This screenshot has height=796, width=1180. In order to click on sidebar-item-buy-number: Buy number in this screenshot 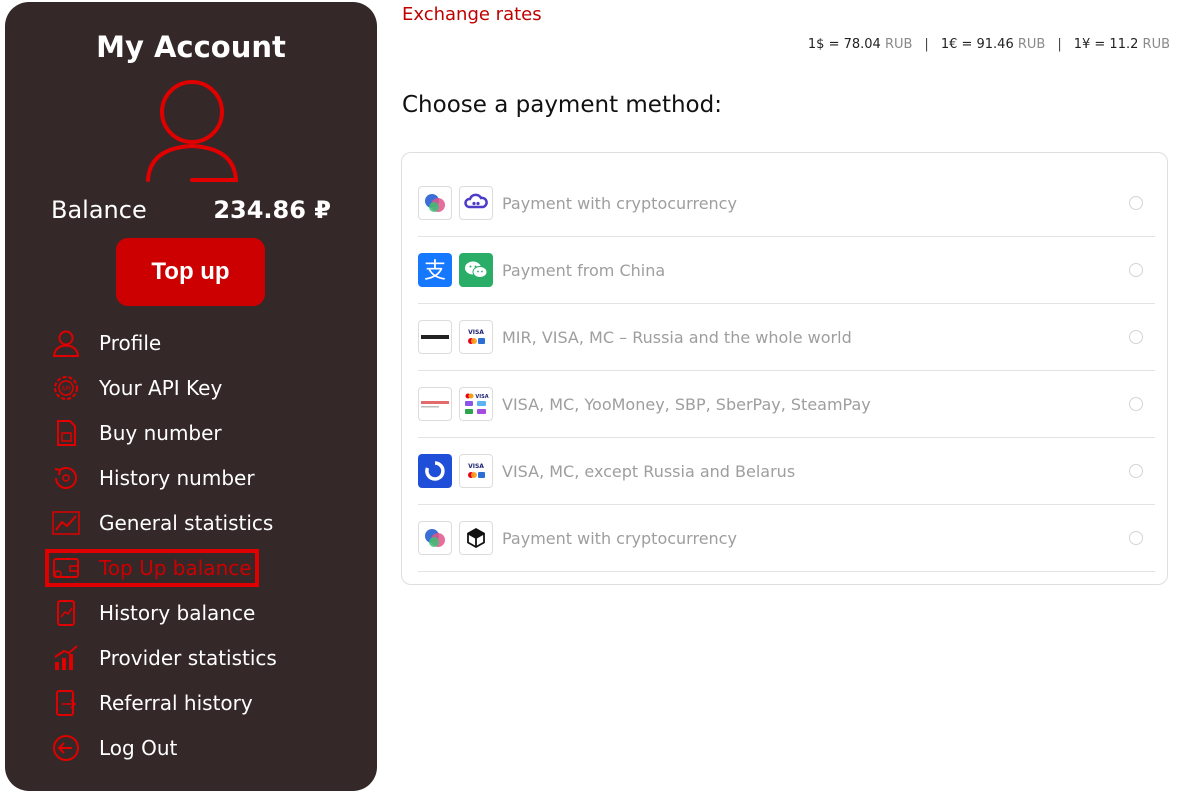, I will do `click(207, 432)`.